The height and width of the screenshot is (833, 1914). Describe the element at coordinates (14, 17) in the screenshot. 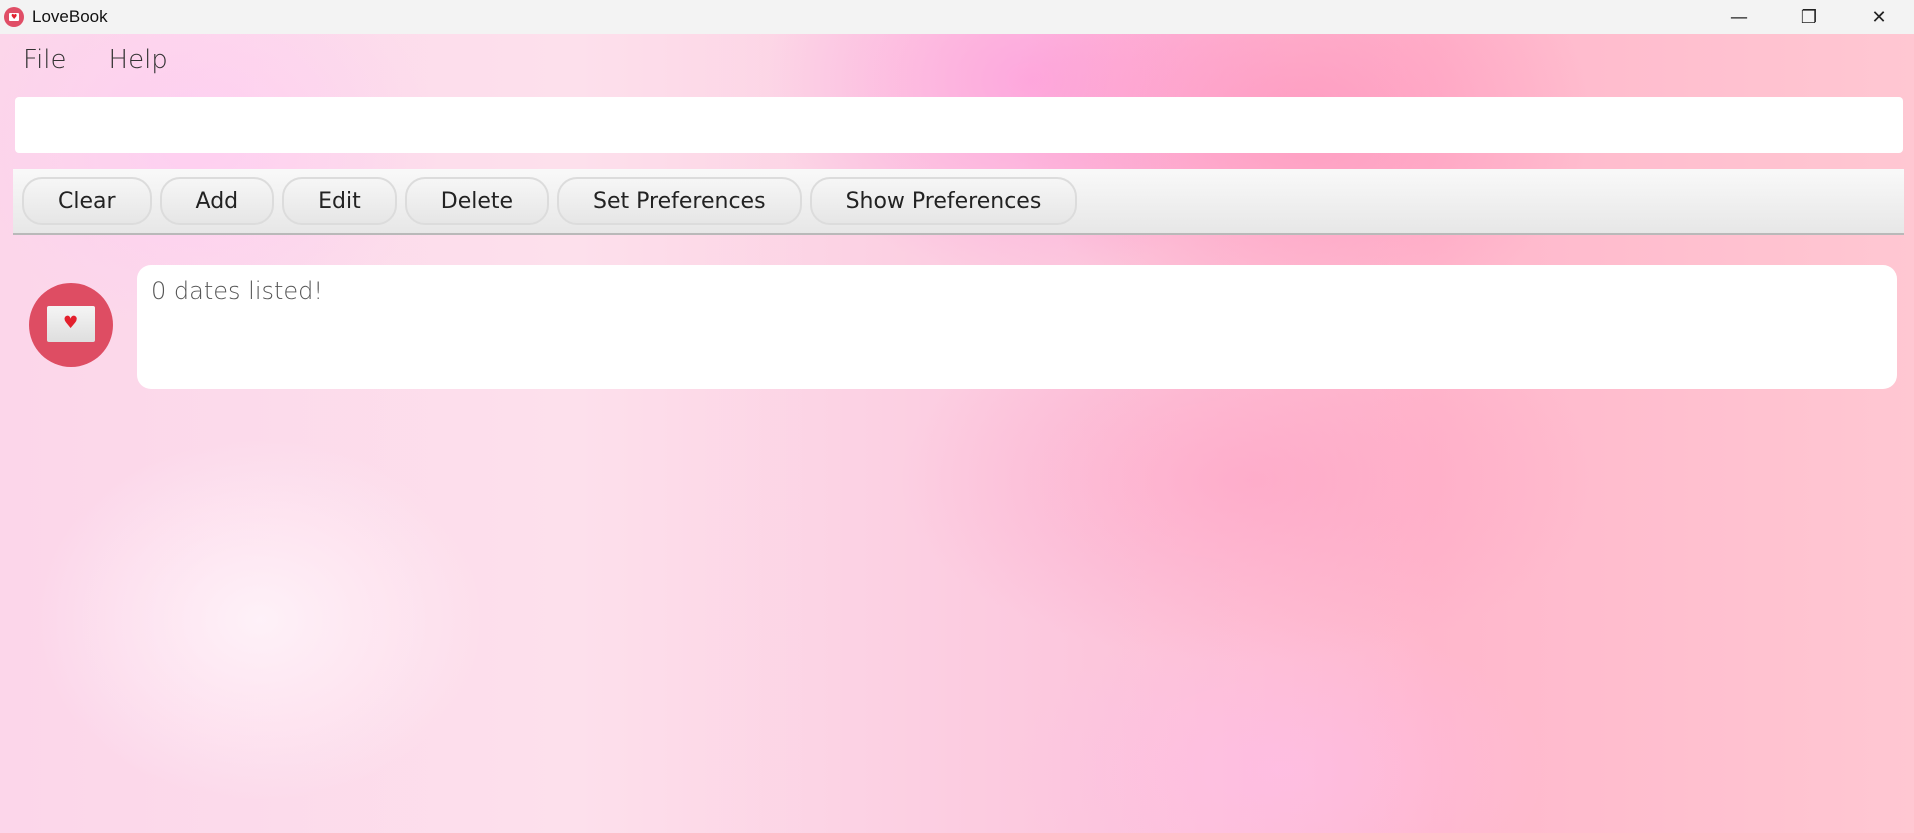

I see `app-logo-icon: ♥` at that location.